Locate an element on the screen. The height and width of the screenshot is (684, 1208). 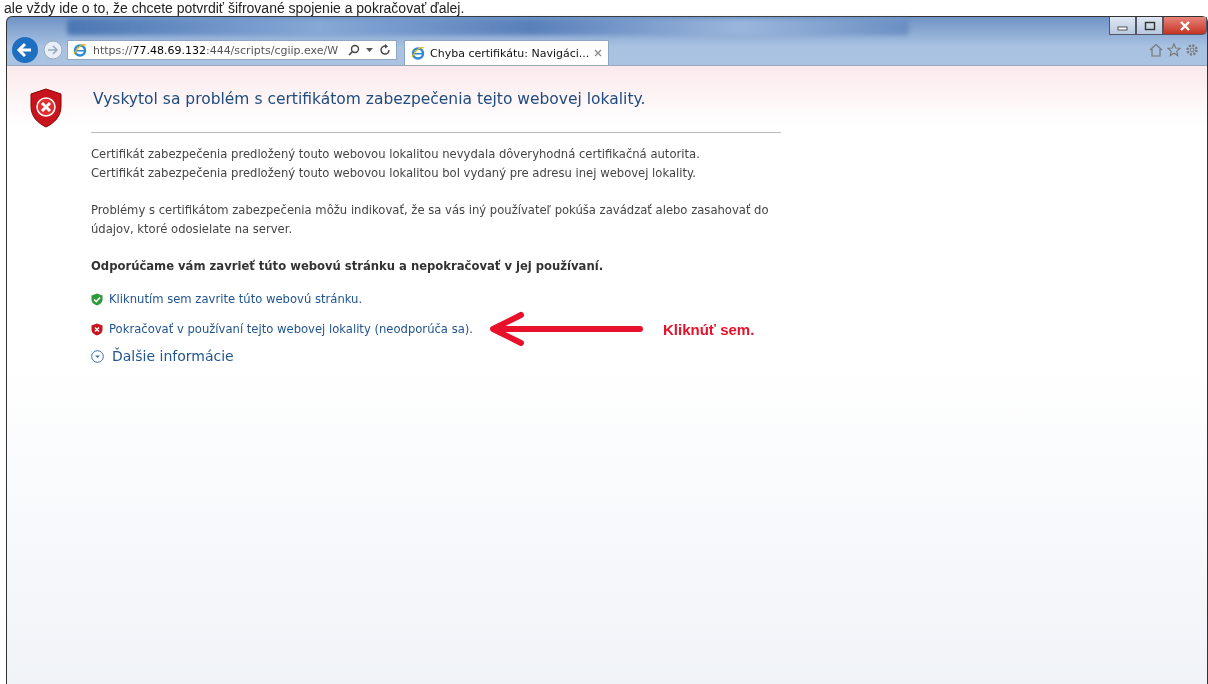
search-icon is located at coordinates (354, 50).